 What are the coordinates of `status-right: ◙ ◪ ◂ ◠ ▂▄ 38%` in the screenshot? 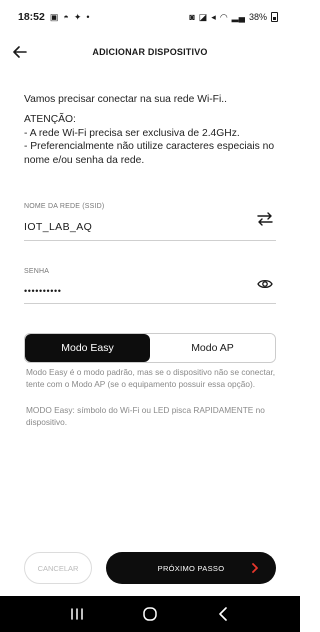 It's located at (233, 17).